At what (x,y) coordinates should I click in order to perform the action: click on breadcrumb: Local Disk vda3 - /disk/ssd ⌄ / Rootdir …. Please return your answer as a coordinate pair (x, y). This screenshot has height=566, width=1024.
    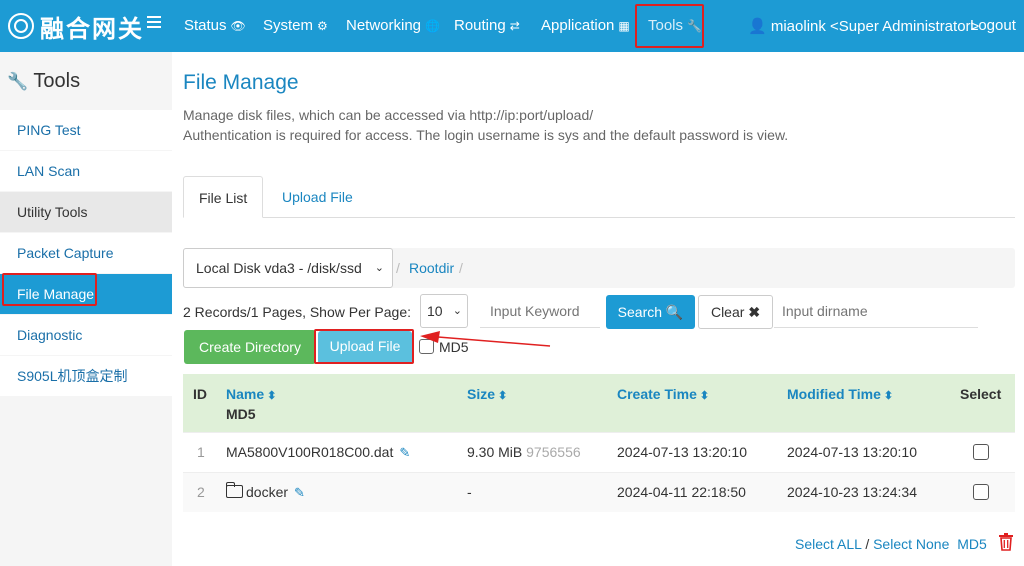
    Looking at the image, I should click on (599, 268).